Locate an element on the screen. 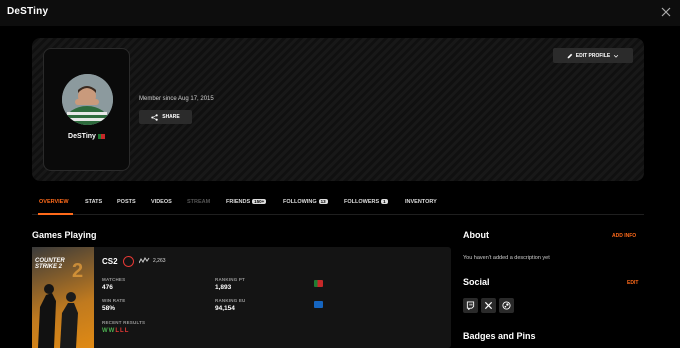  game-name: CS2 is located at coordinates (110, 261).